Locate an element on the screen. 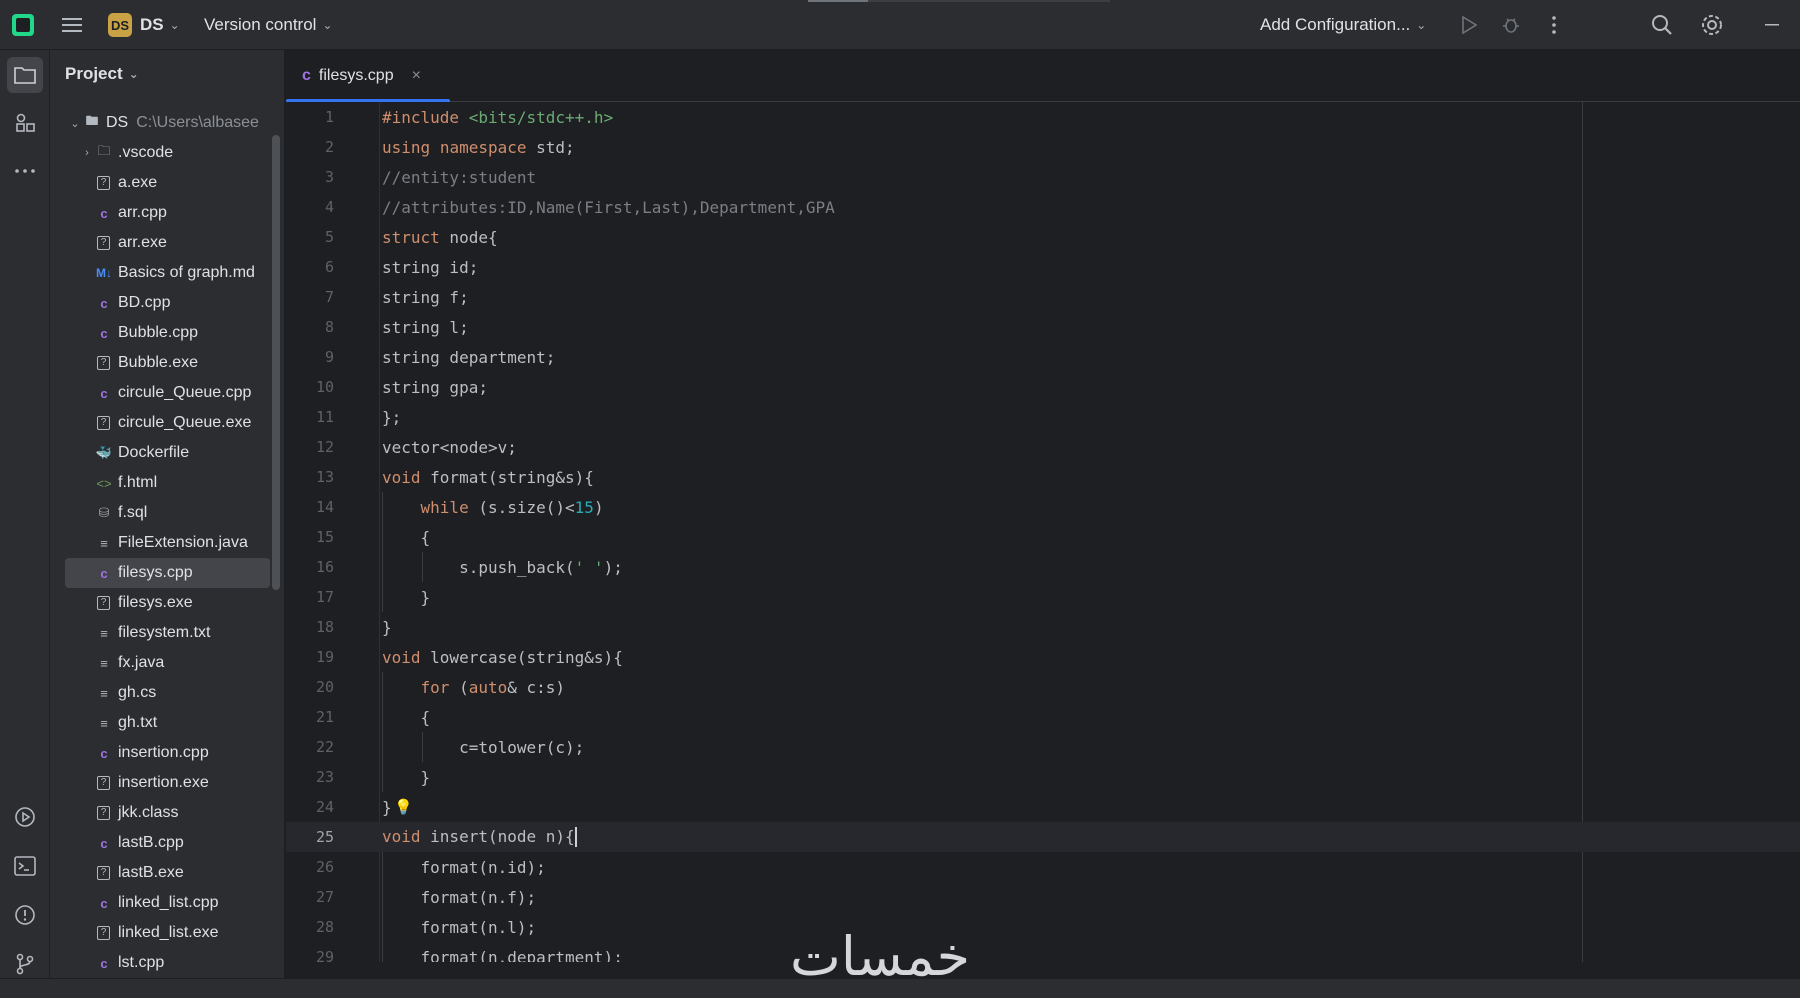  line-number: 1 is located at coordinates (310, 117).